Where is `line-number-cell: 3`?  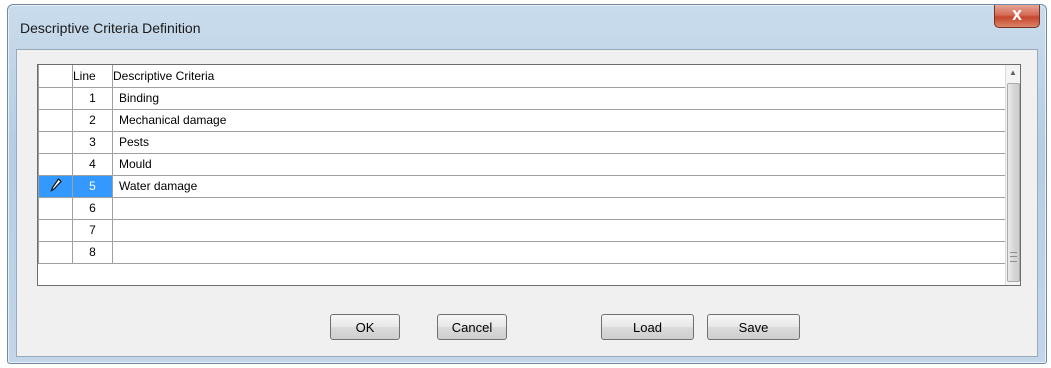
line-number-cell: 3 is located at coordinates (92, 142).